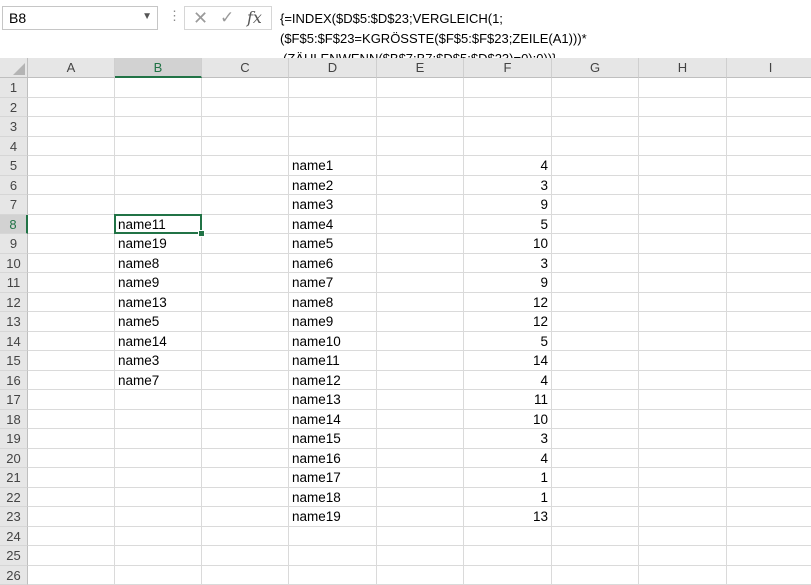 Image resolution: width=811 pixels, height=585 pixels. I want to click on active-cell-selection, so click(158, 224).